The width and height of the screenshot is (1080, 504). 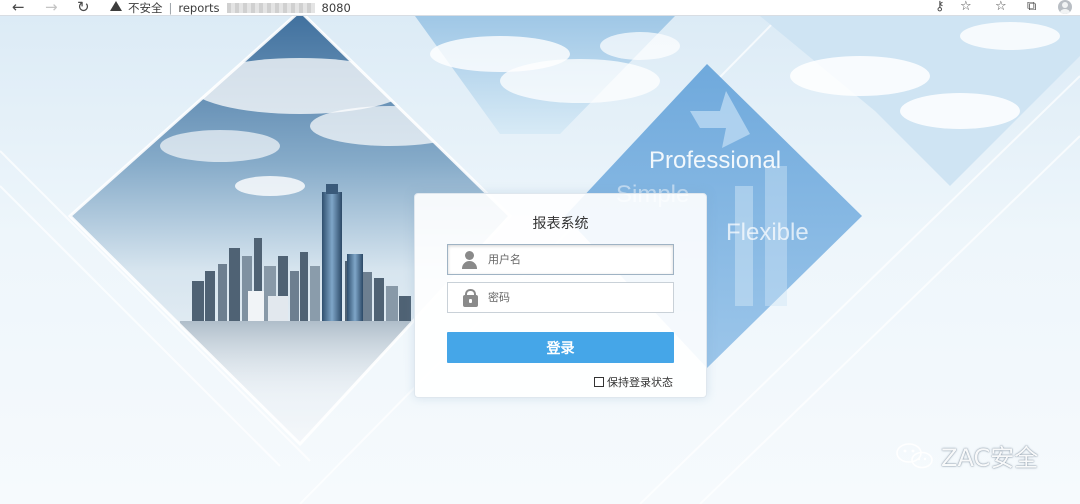 I want to click on back-arrow-icon: ←, so click(x=18, y=7).